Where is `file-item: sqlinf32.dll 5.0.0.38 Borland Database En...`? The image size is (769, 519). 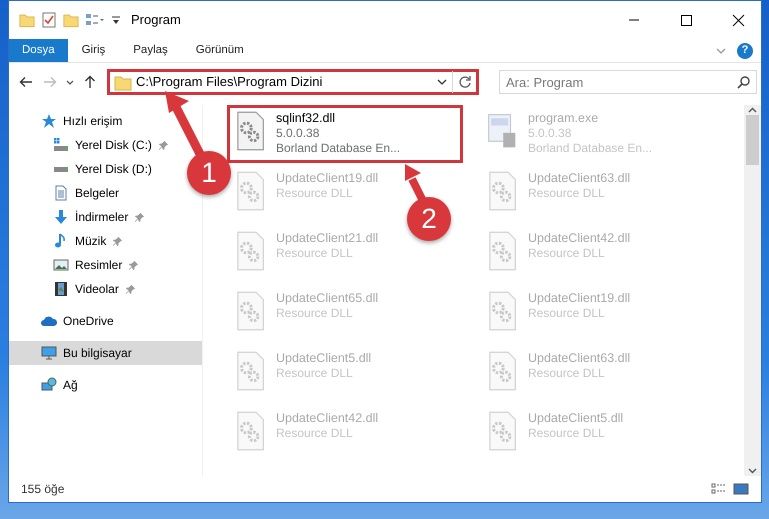
file-item: sqlinf32.dll 5.0.0.38 Borland Database En... is located at coordinates (345, 134).